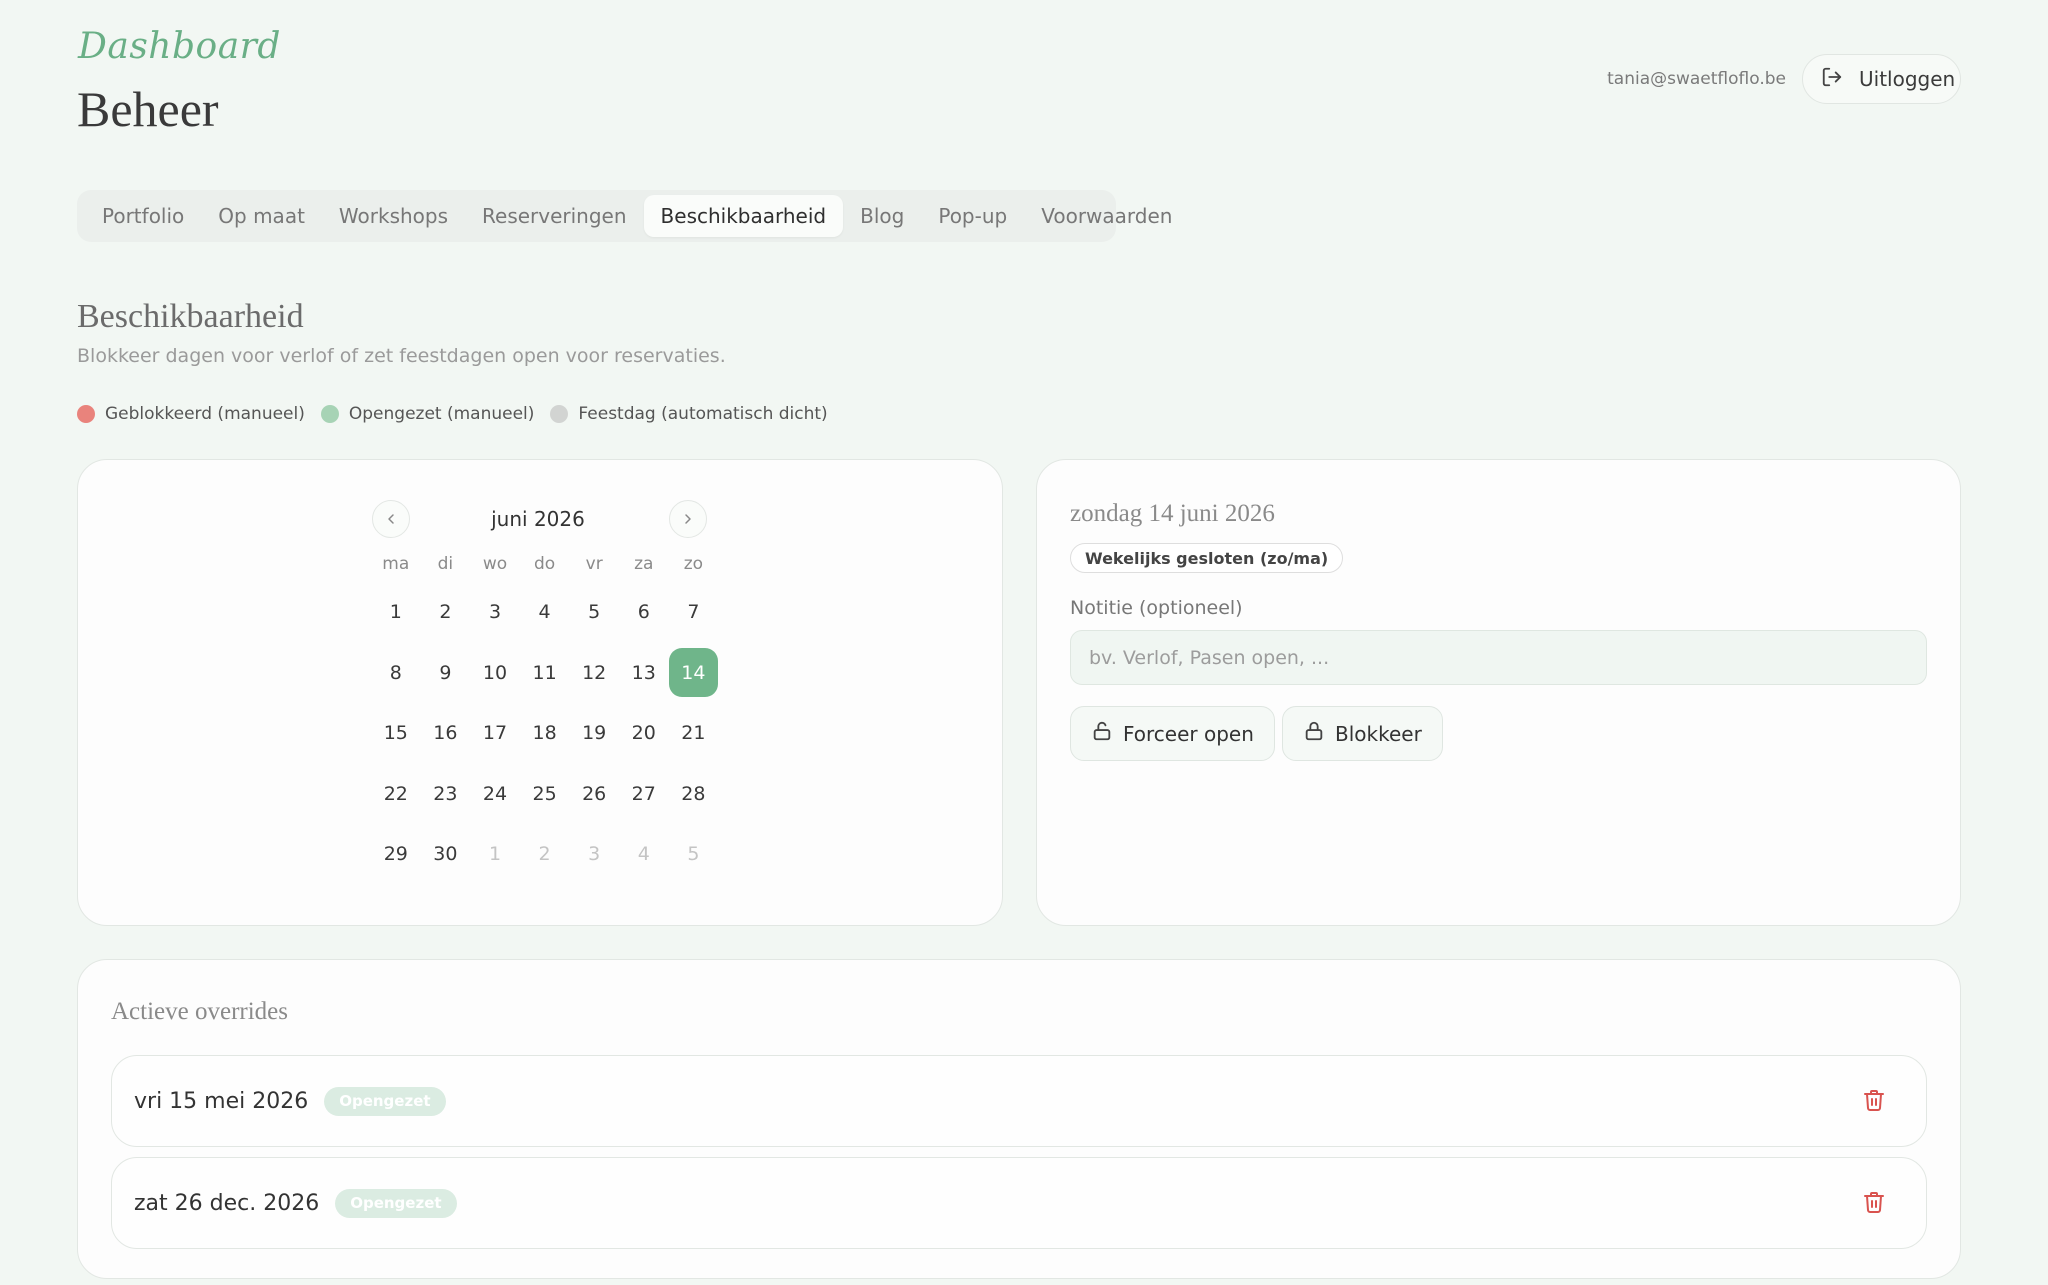 This screenshot has width=2048, height=1285. What do you see at coordinates (688, 519) in the screenshot?
I see `next-month-button` at bounding box center [688, 519].